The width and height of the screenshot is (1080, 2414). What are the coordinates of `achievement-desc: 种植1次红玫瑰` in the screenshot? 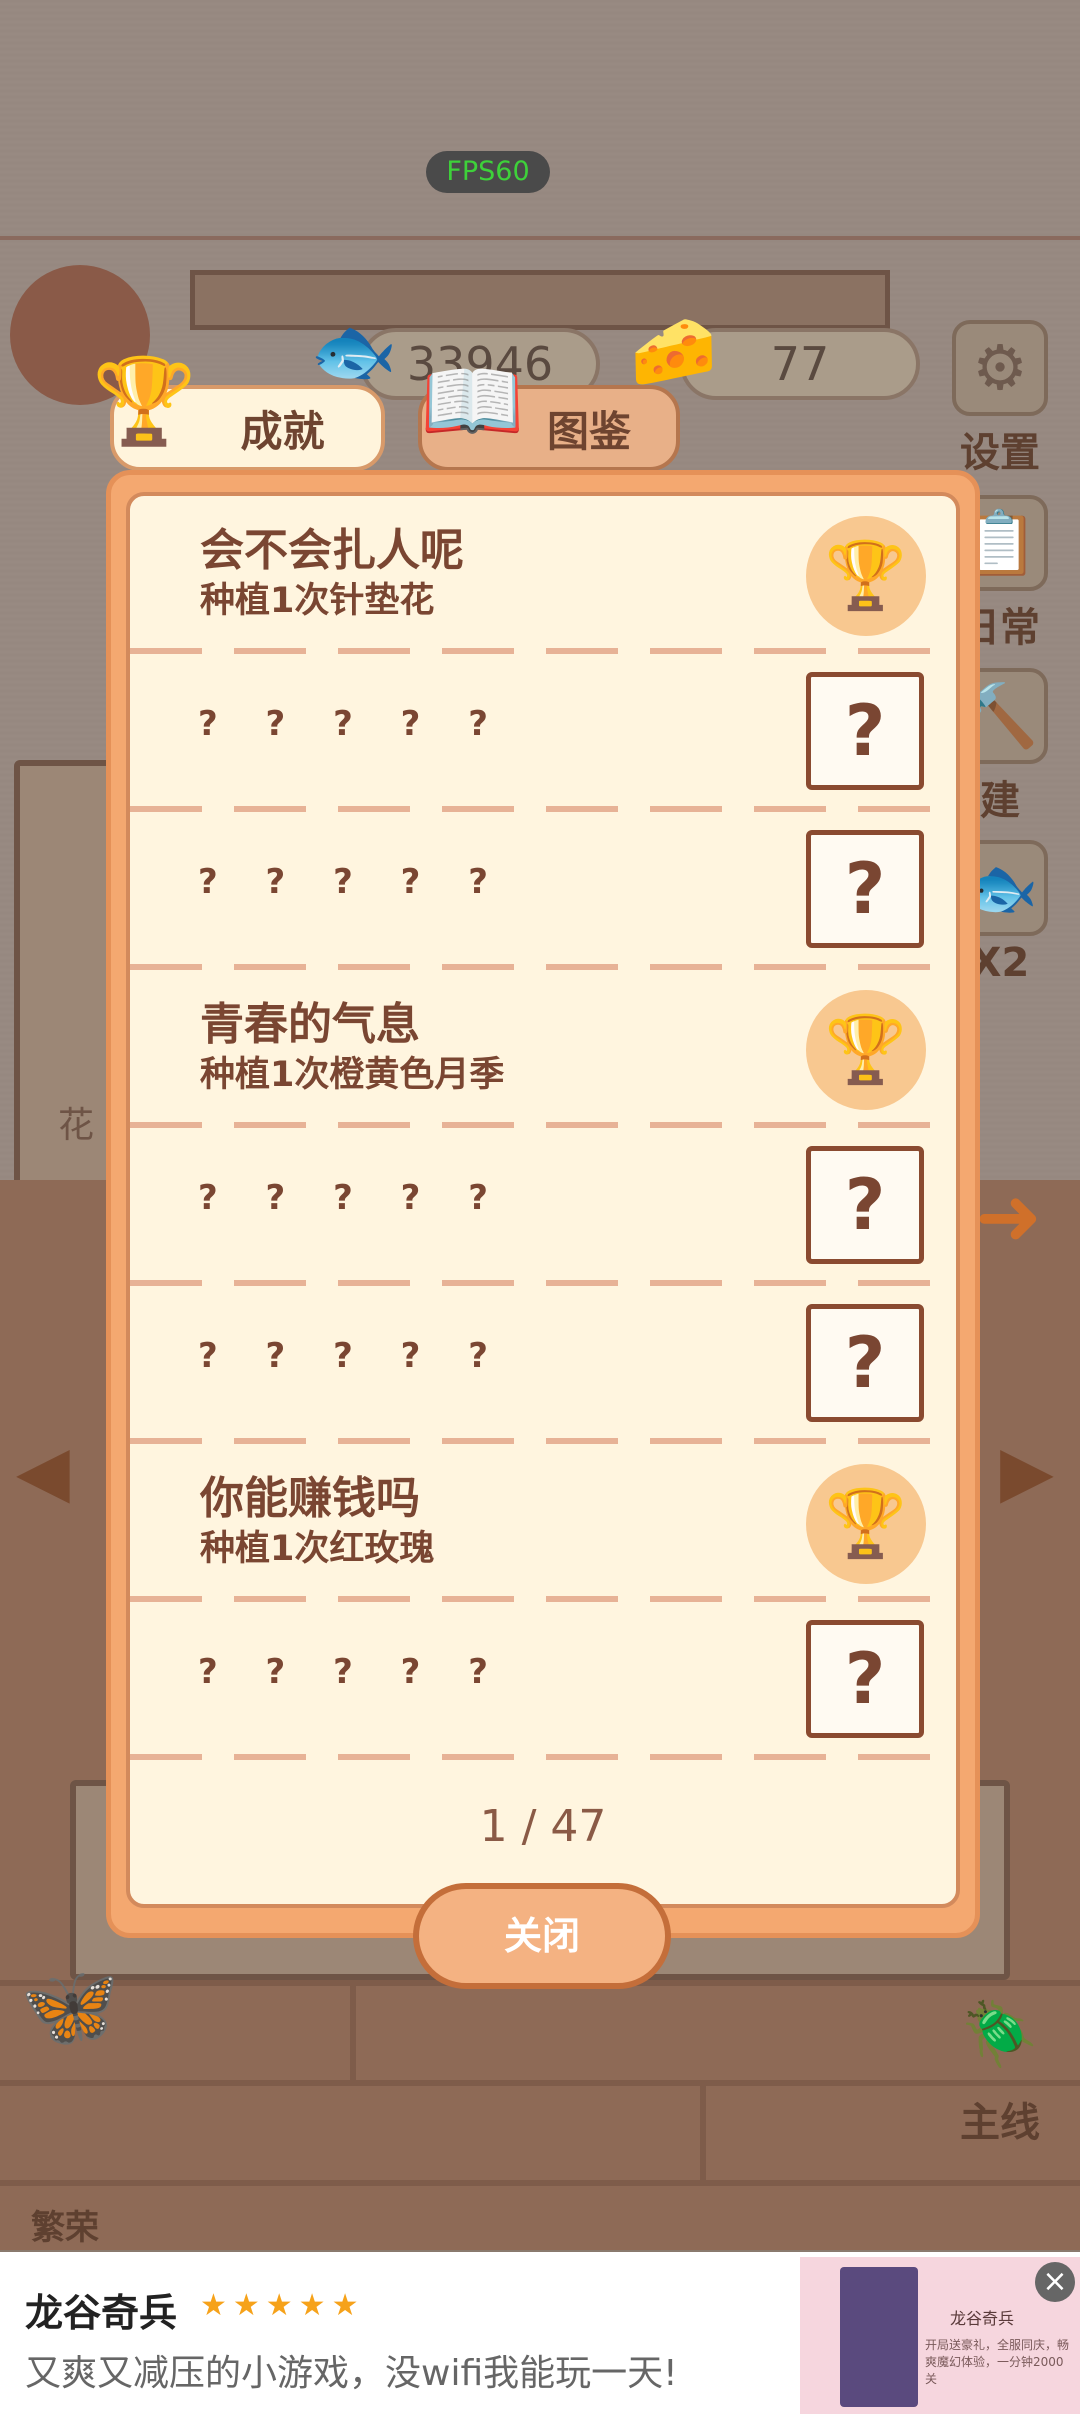 It's located at (317, 1549).